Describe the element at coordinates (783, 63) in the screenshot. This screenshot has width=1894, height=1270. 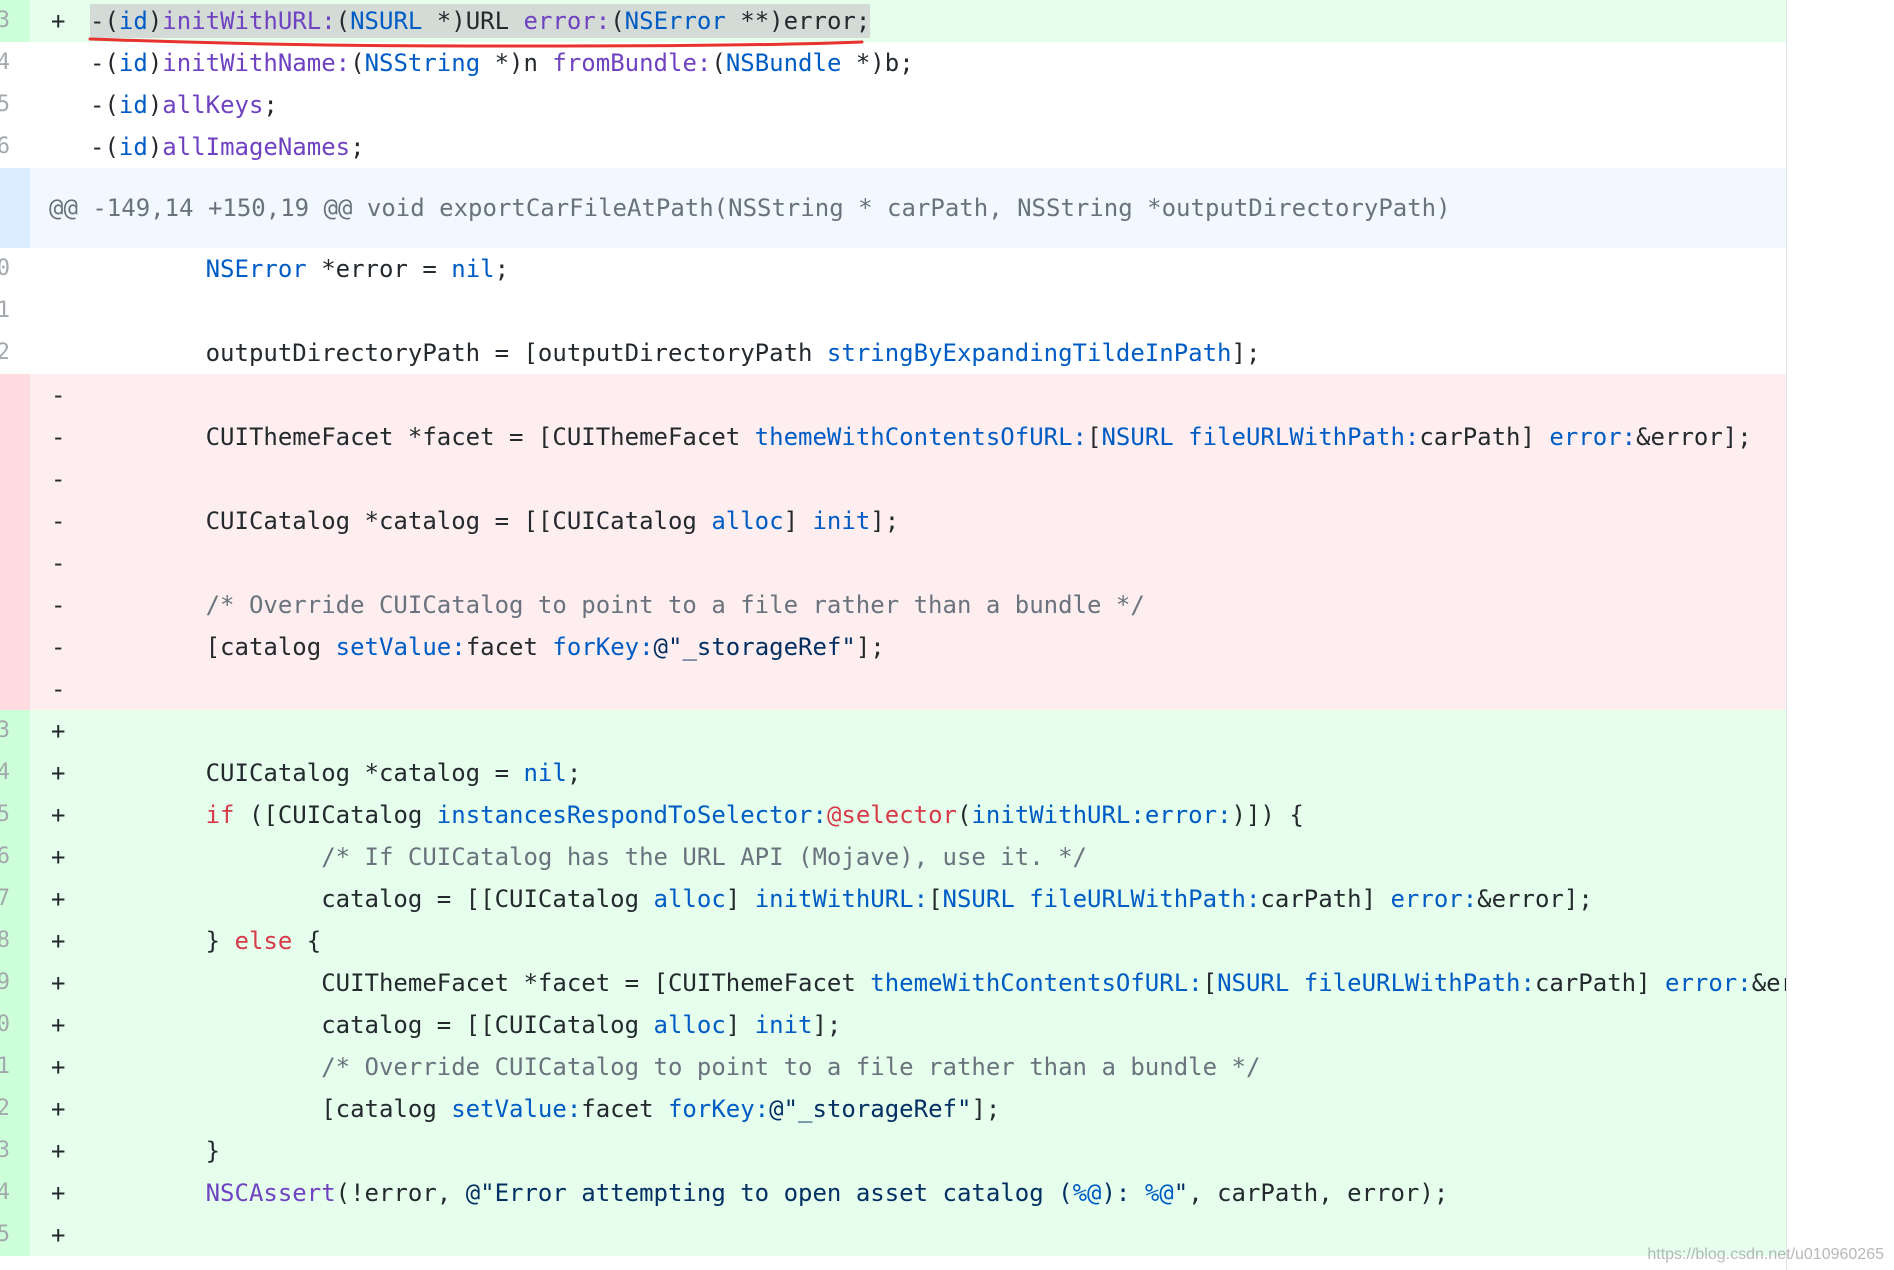
I see `code-token: NSBundle` at that location.